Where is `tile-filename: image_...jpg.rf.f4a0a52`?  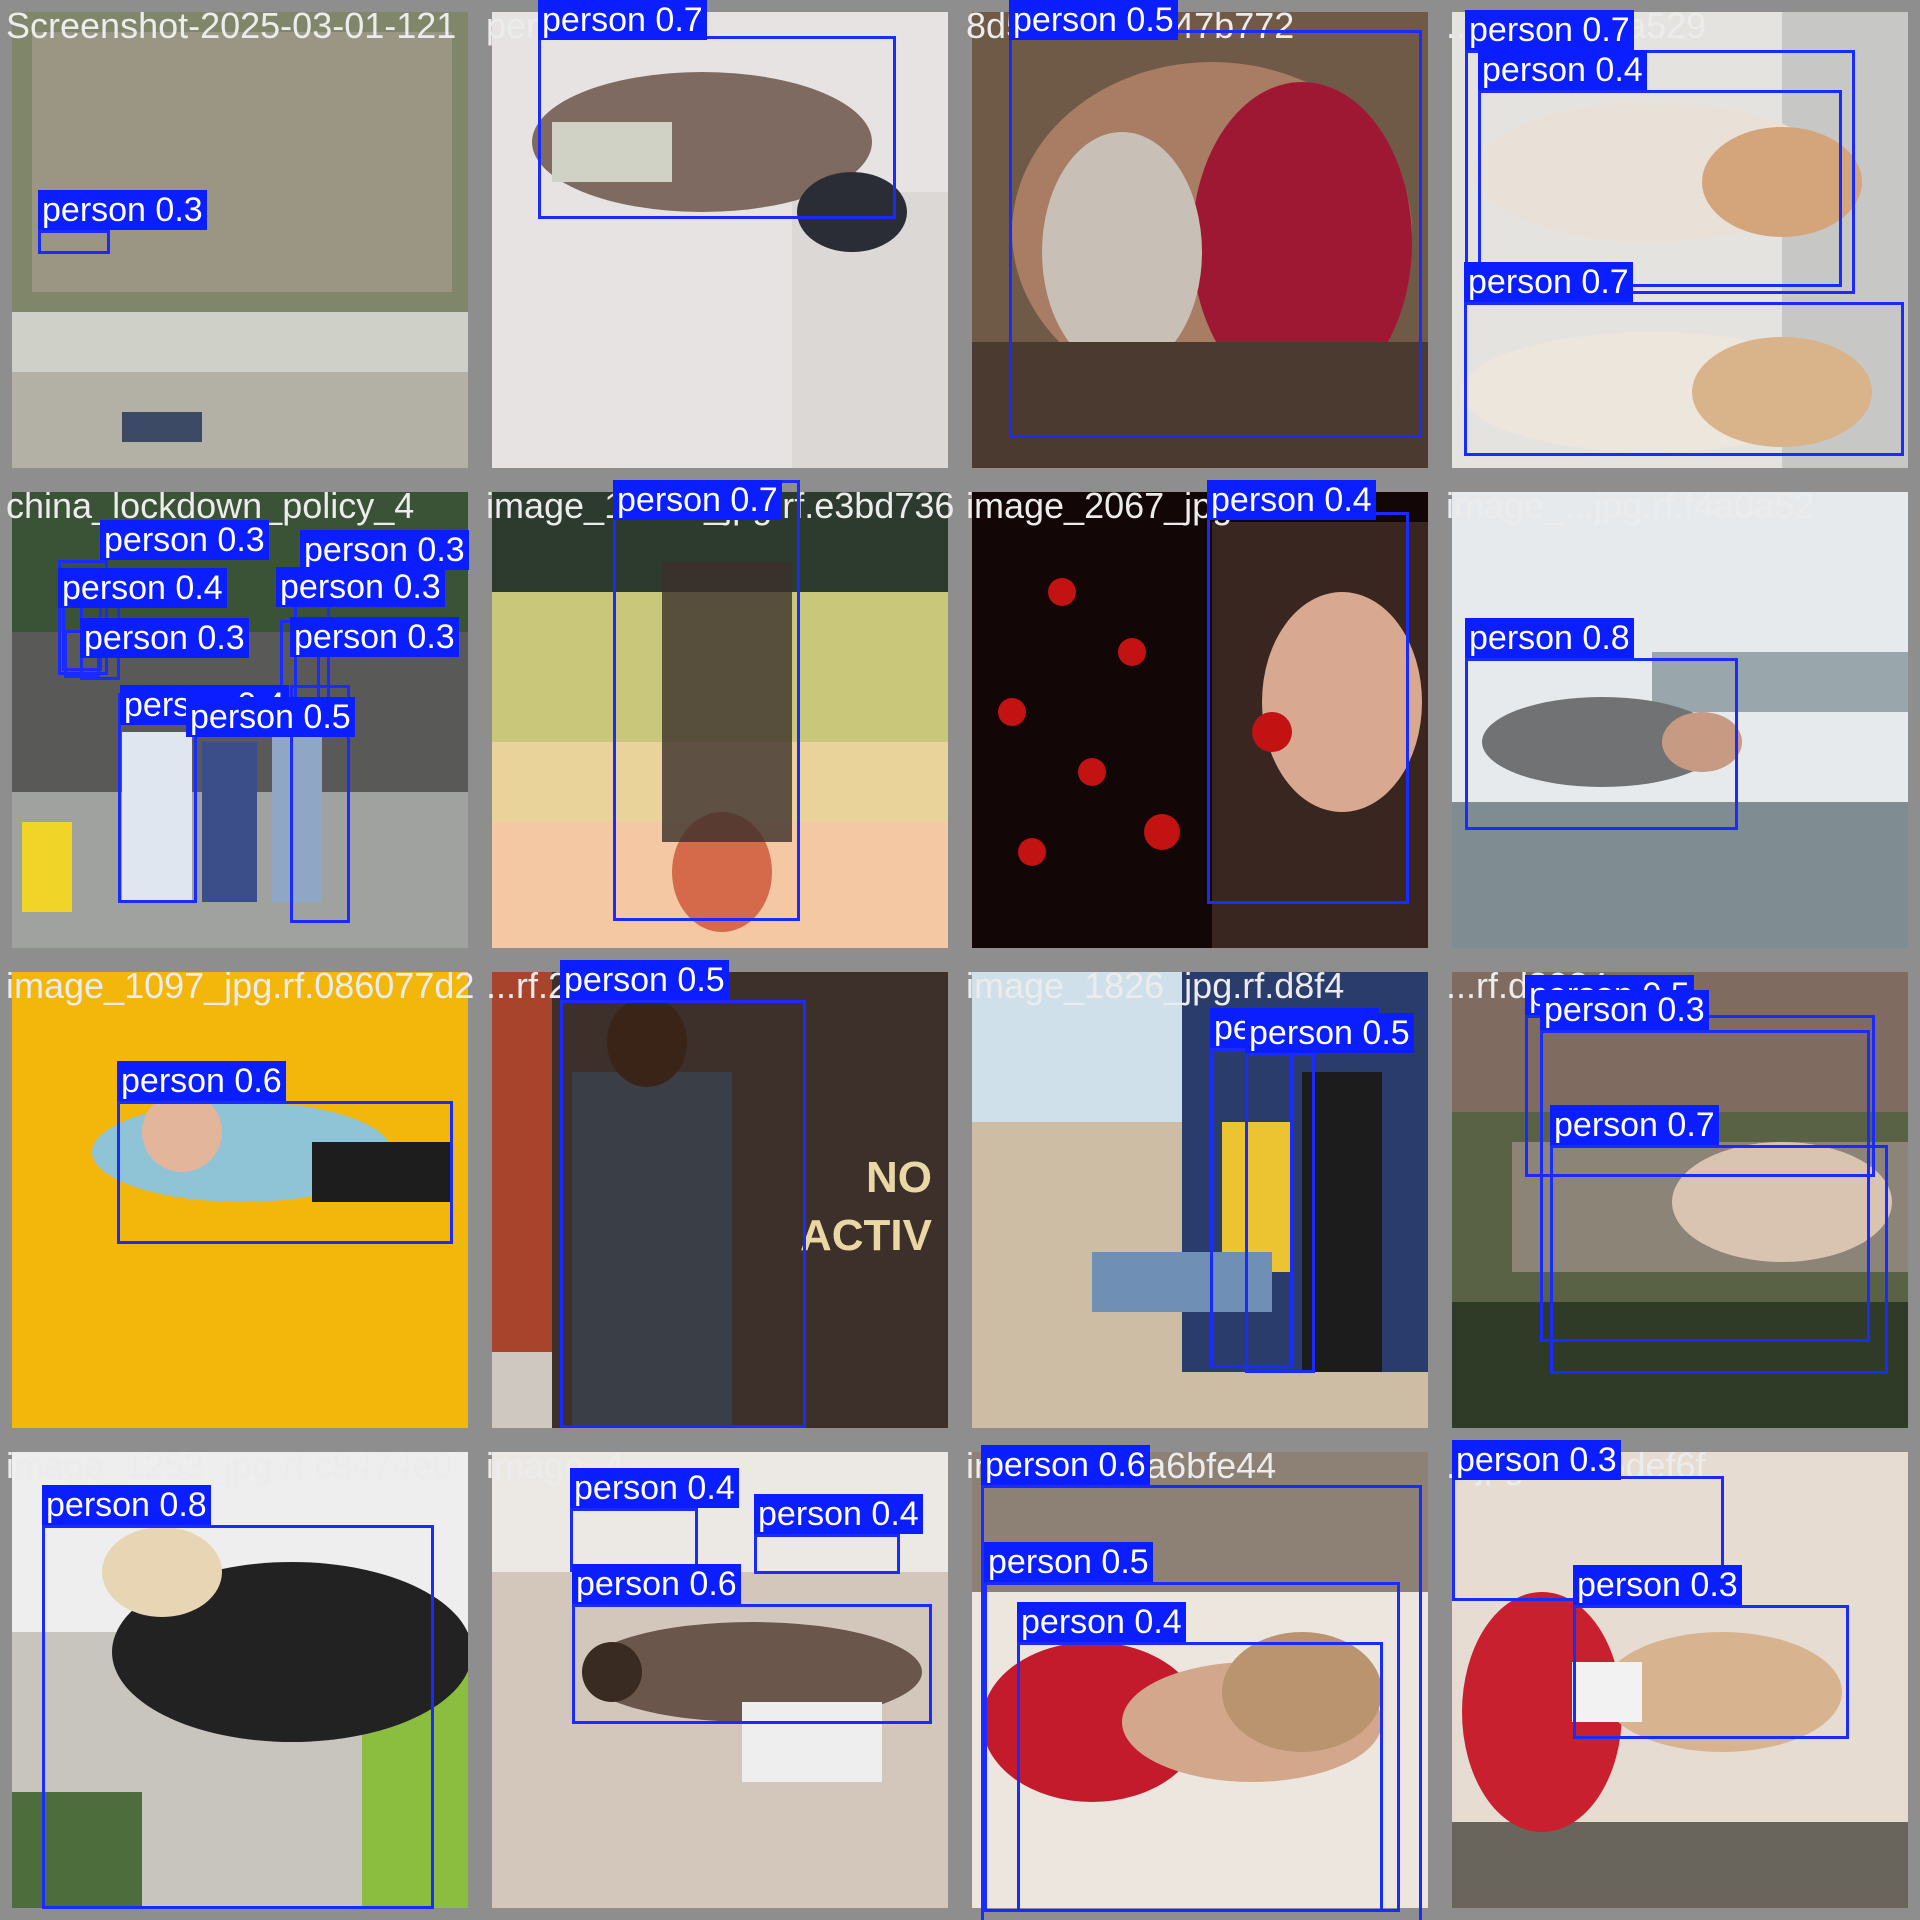 tile-filename: image_...jpg.rf.f4a0a52 is located at coordinates (1630, 505).